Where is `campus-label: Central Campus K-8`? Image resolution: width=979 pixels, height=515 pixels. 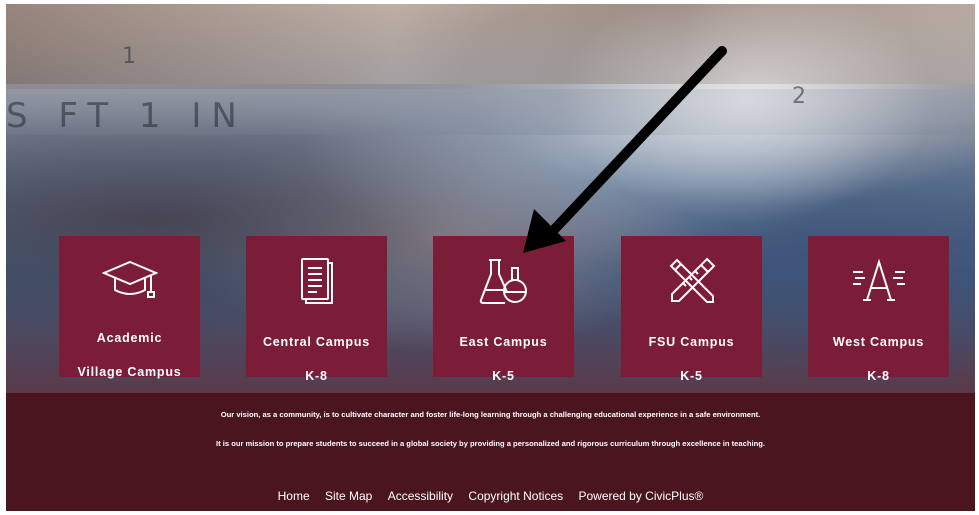 campus-label: Central Campus K-8 is located at coordinates (316, 359).